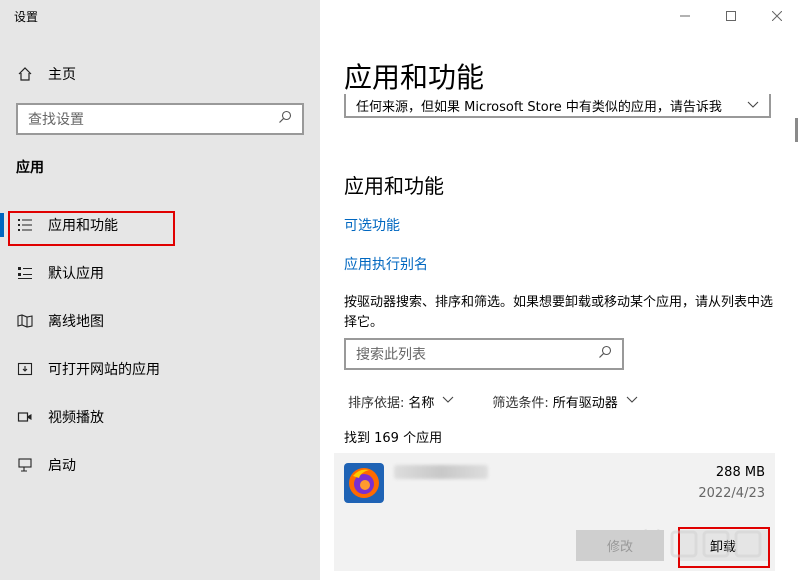  I want to click on highlight-box, so click(91, 228).